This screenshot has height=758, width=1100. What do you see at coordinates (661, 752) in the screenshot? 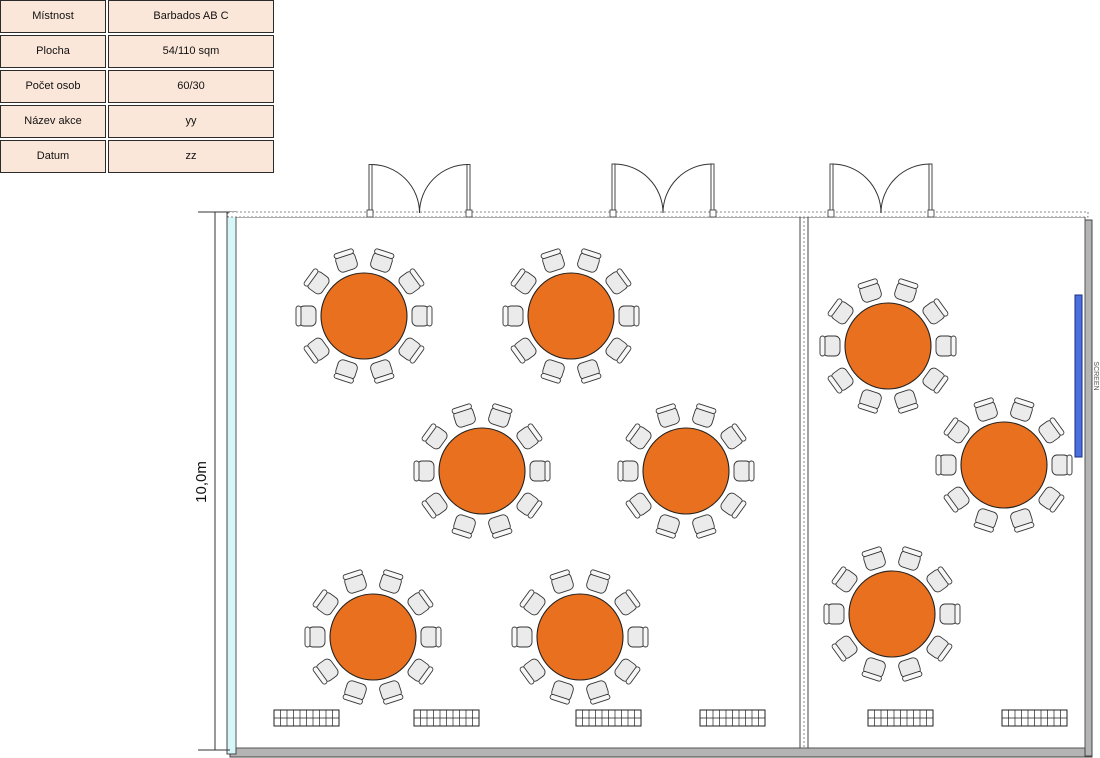
I see `bottom-wall` at bounding box center [661, 752].